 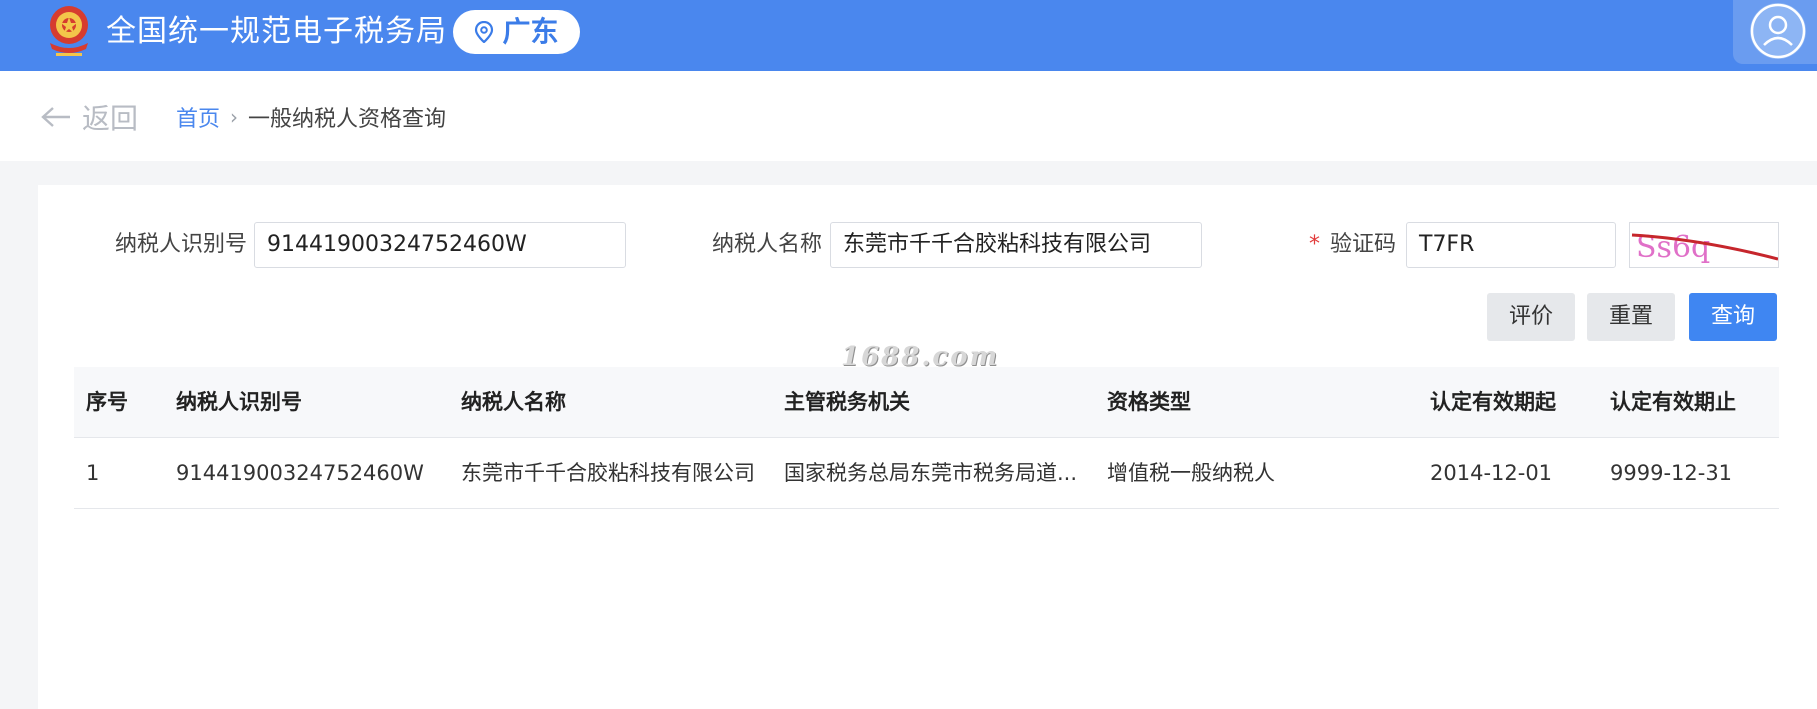 What do you see at coordinates (1016, 245) in the screenshot?
I see `taxpayer-name-input: 东莞市千千合胶粘科技有限公司` at bounding box center [1016, 245].